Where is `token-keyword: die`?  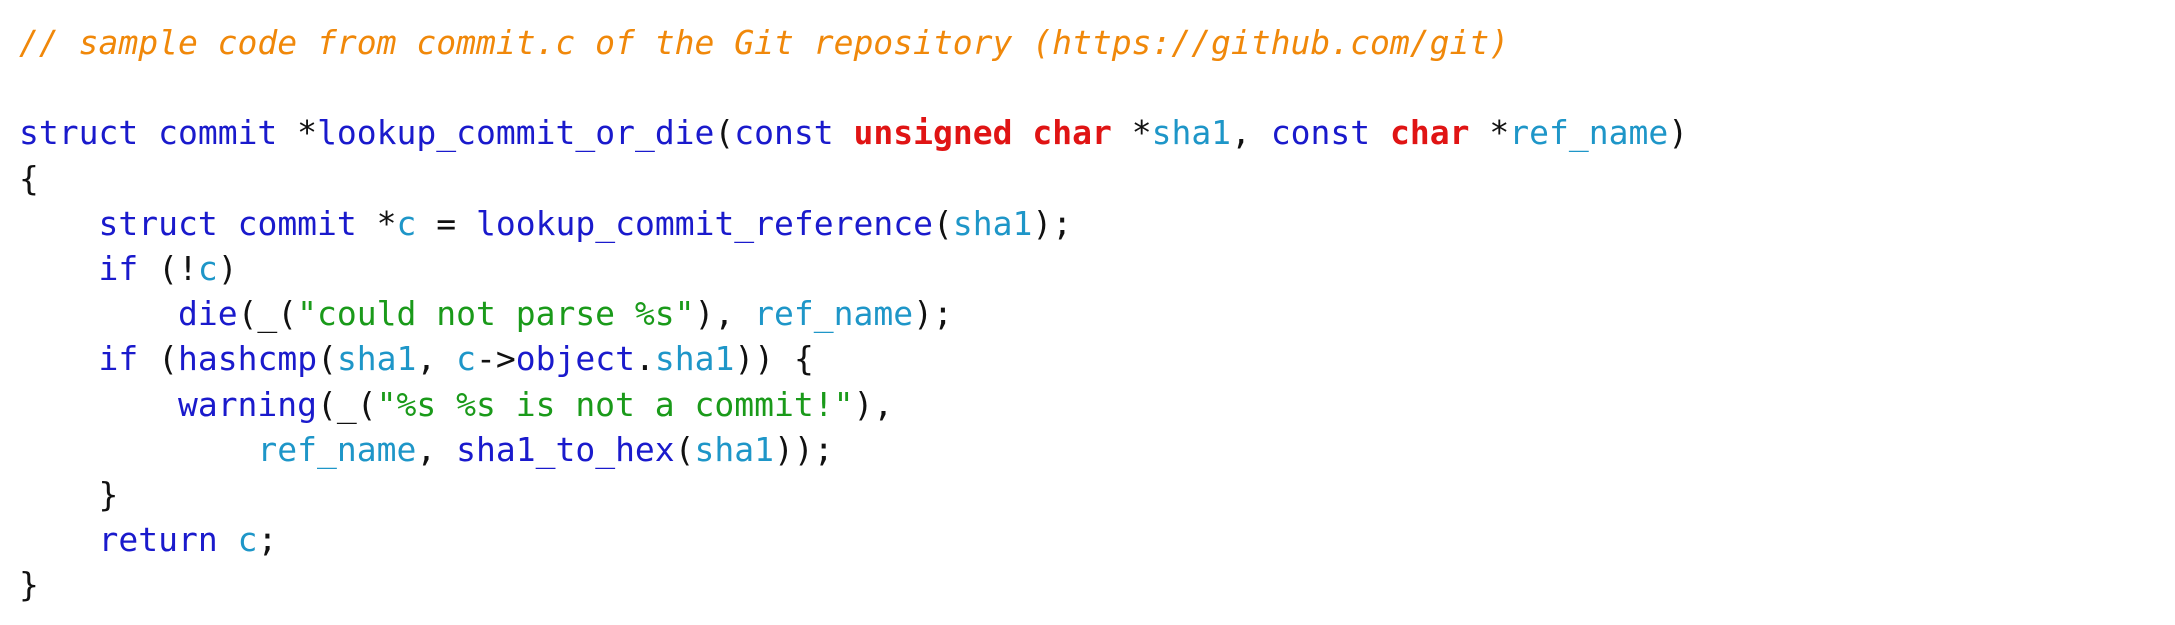
token-keyword: die is located at coordinates (207, 314).